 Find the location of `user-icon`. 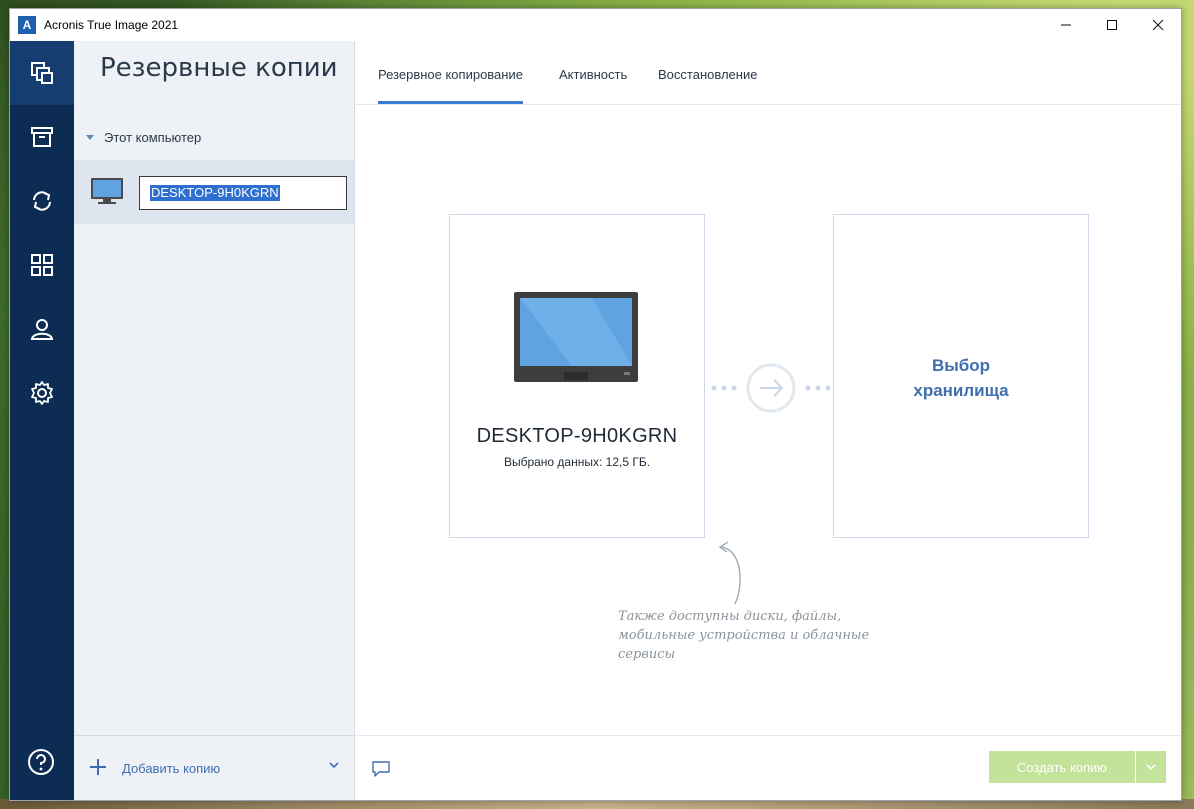

user-icon is located at coordinates (42, 329).